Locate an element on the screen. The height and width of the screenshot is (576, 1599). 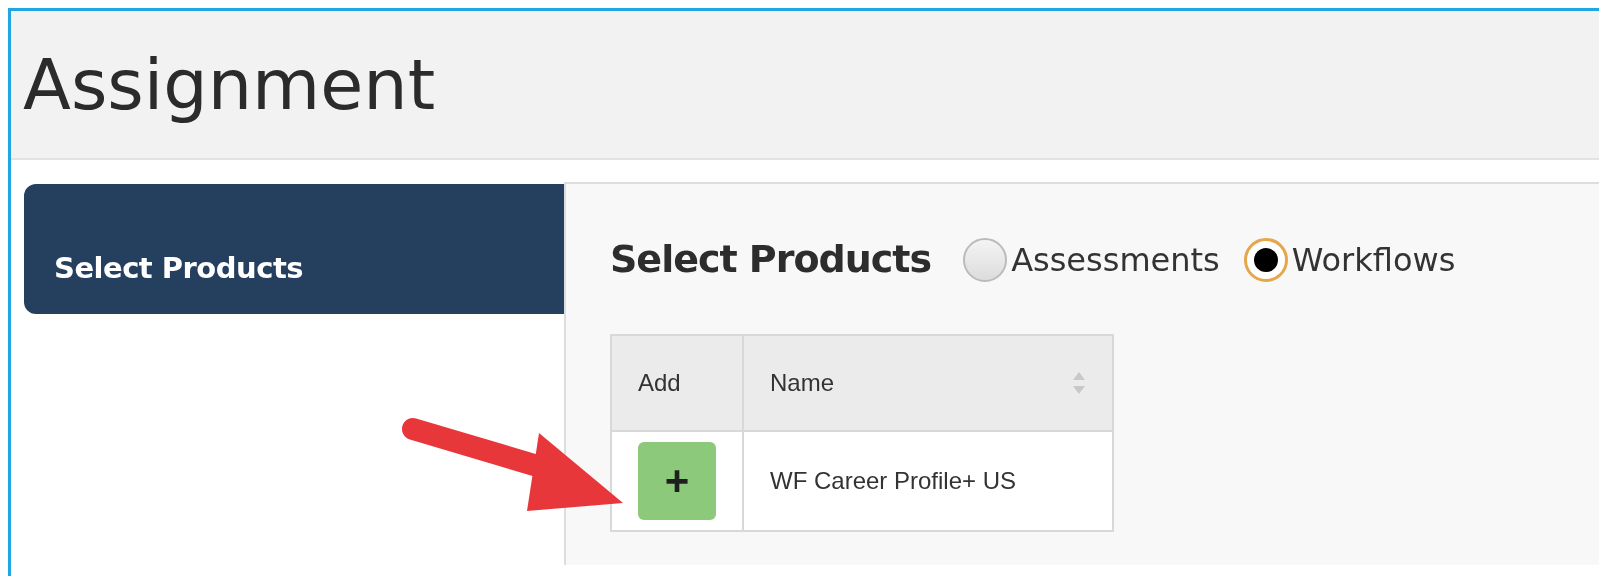
sort-icon is located at coordinates (1079, 383).